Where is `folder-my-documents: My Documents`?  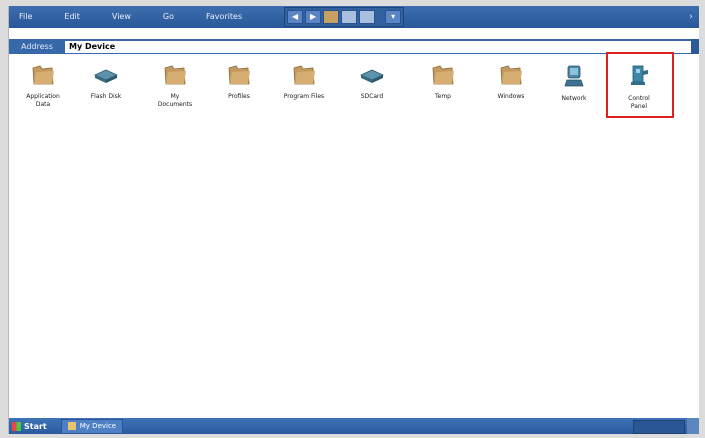
folder-my-documents: My Documents is located at coordinates (175, 86).